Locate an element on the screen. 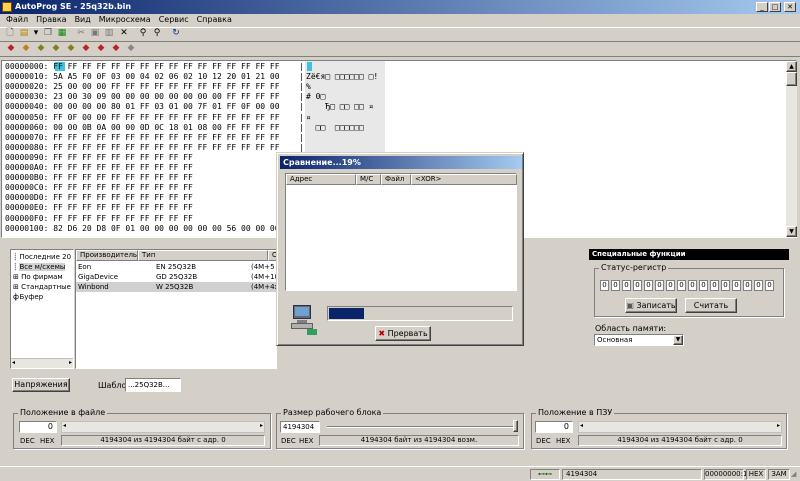 The image size is (800, 481). replace-icon: ⚲ is located at coordinates (157, 33).